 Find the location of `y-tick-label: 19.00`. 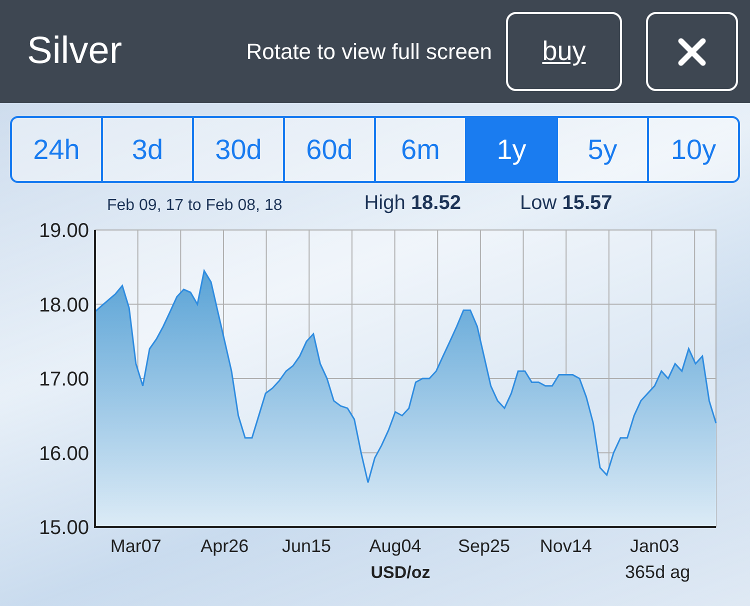

y-tick-label: 19.00 is located at coordinates (63, 231).